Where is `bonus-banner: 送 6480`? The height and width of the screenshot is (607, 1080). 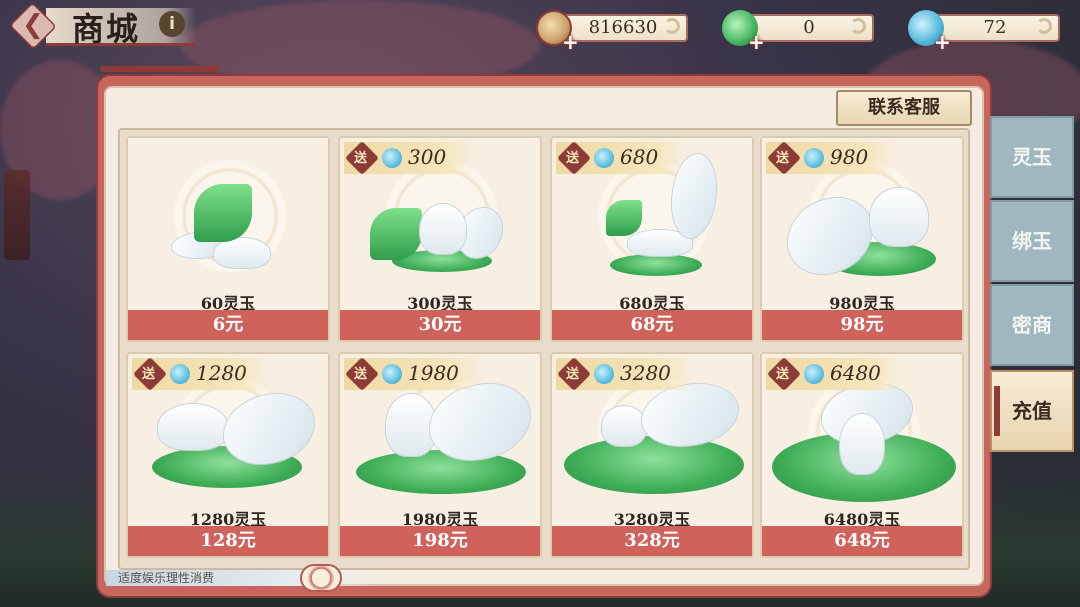
bonus-banner: 送 6480 is located at coordinates (834, 374).